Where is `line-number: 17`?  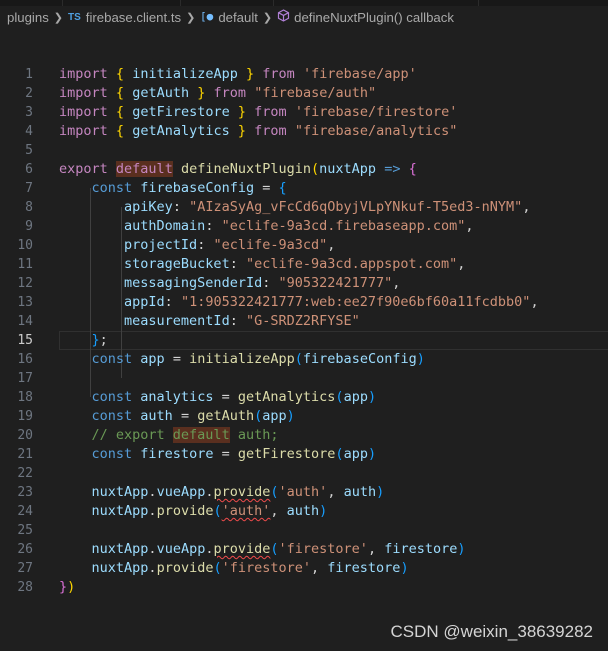 line-number: 17 is located at coordinates (25, 378).